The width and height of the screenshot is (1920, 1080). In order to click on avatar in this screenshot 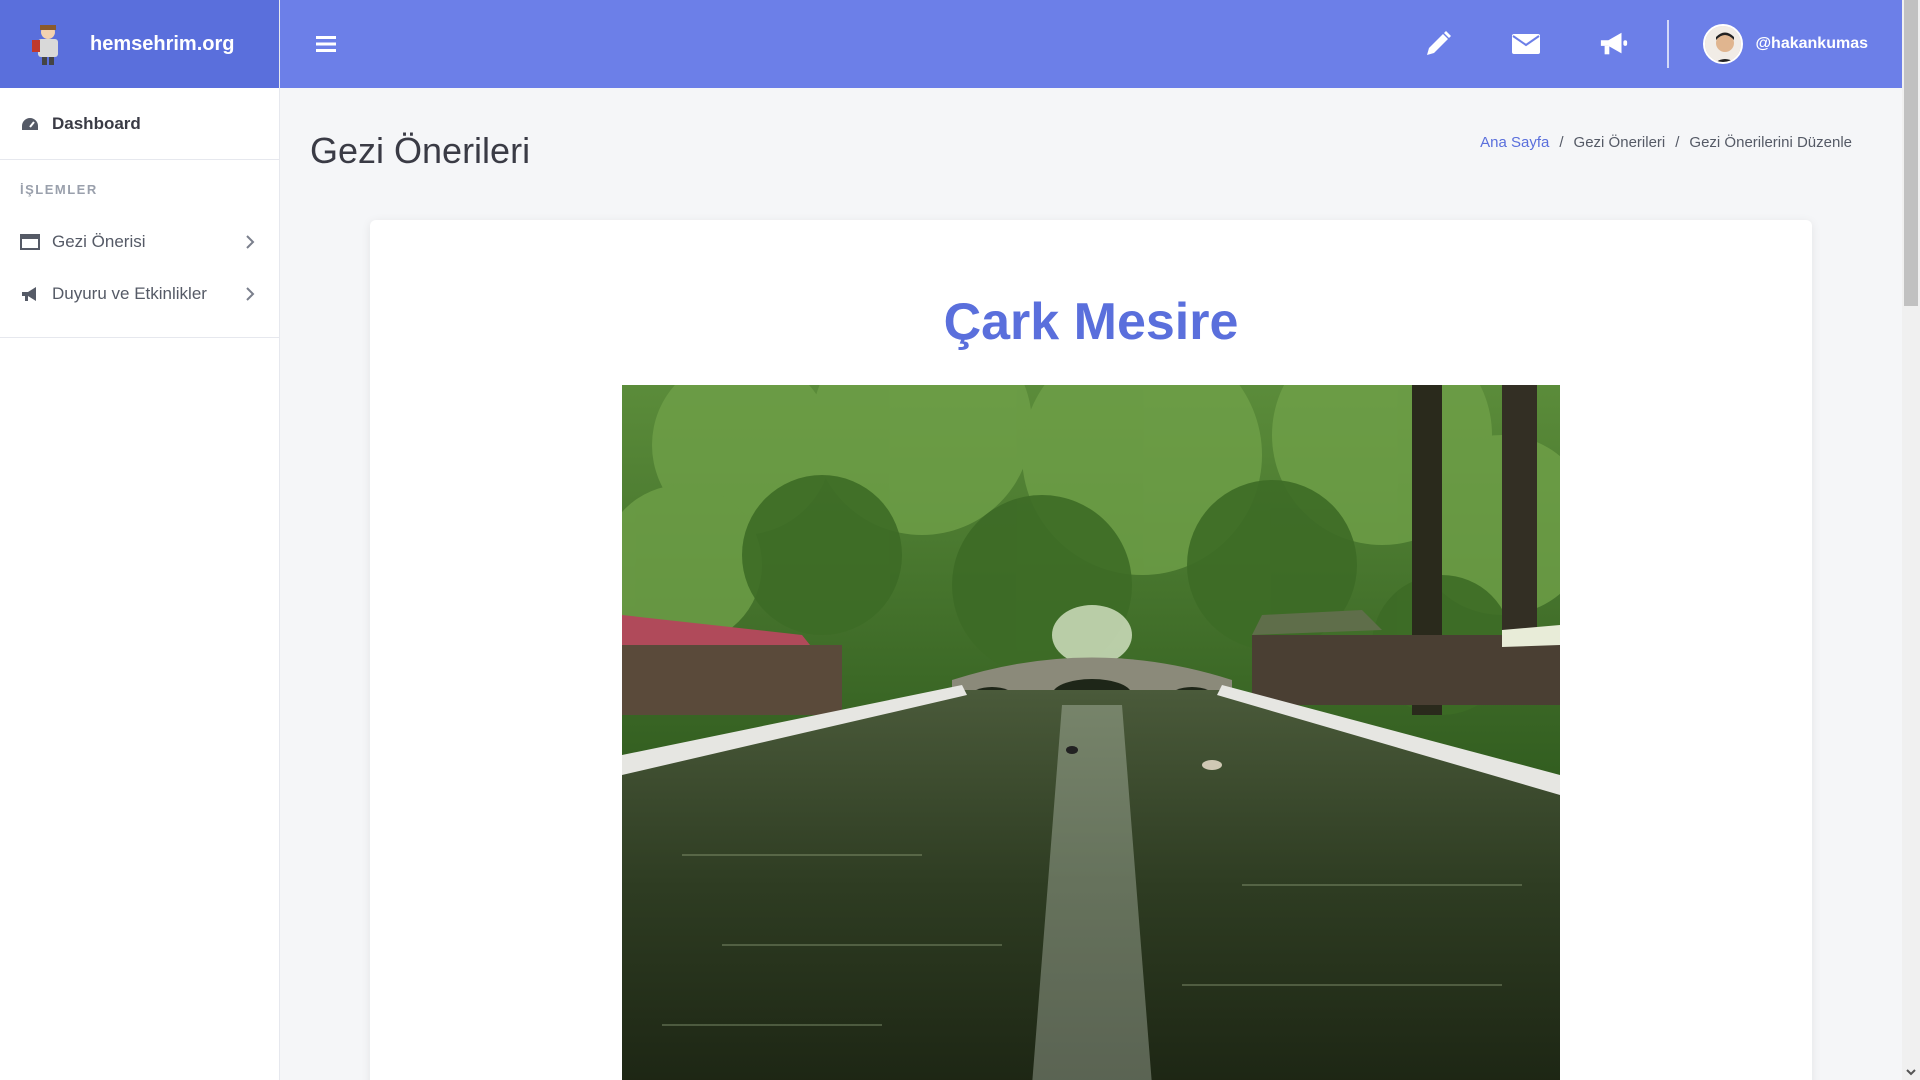, I will do `click(1723, 44)`.